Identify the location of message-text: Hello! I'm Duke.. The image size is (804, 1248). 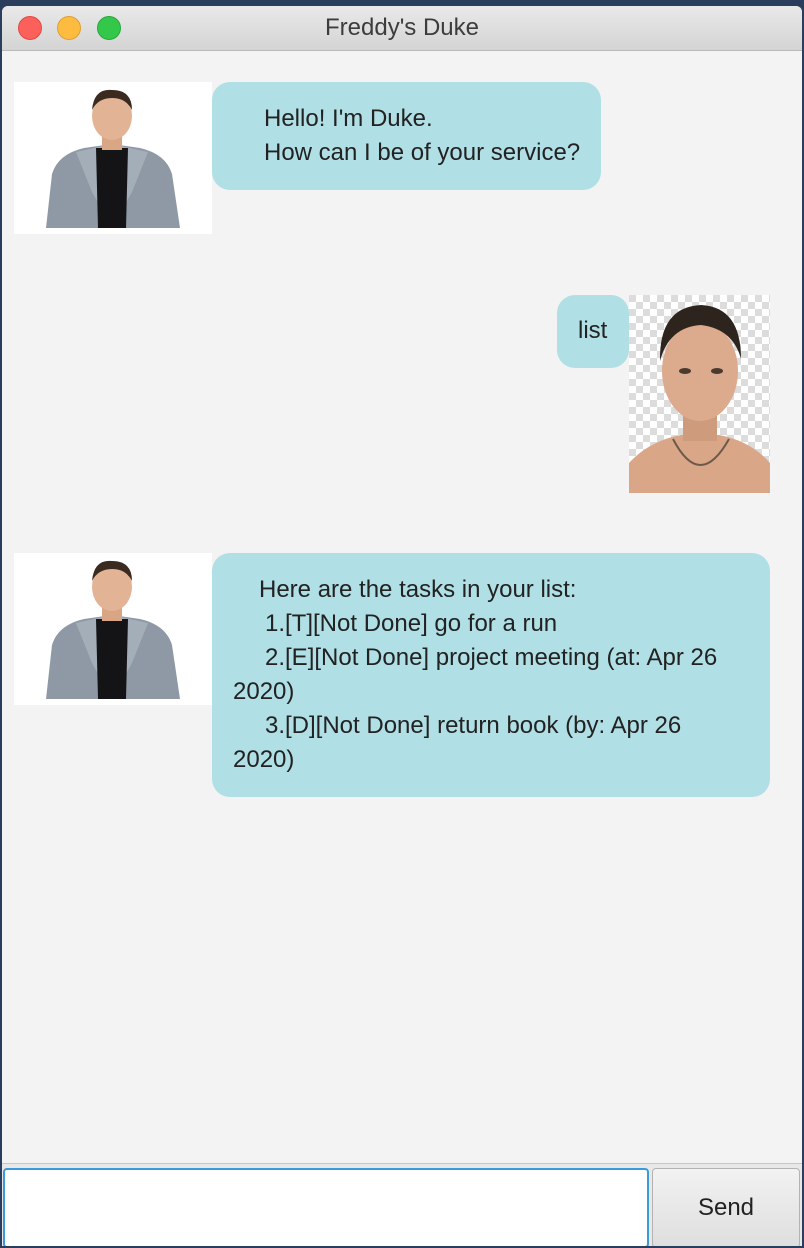
(348, 118).